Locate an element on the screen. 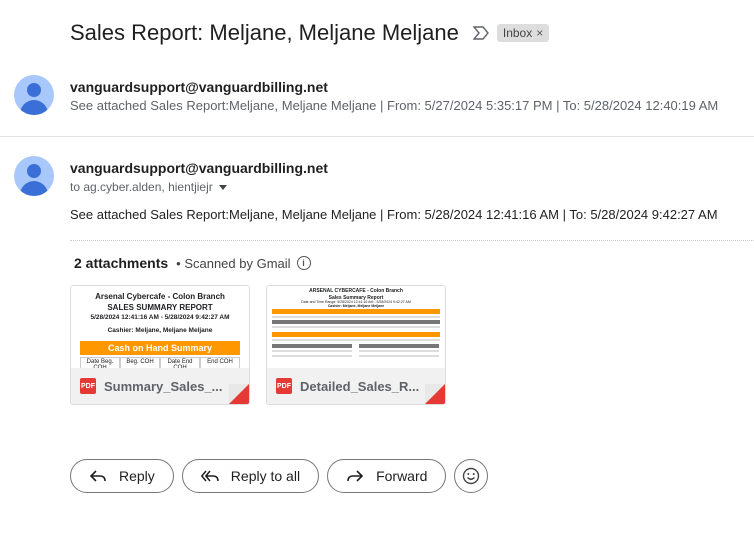  reply-all-button: Reply to all is located at coordinates (250, 476).